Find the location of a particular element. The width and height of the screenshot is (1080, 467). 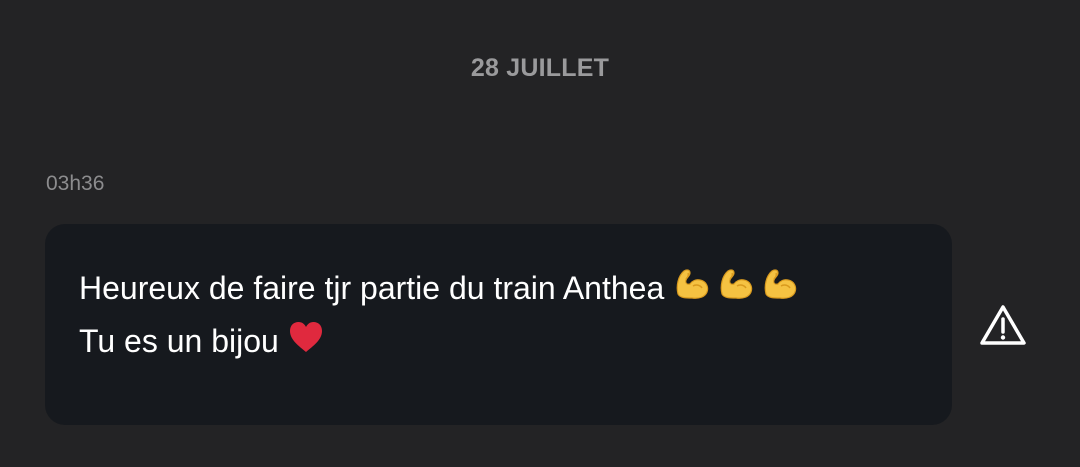

message-line-2: Tu es un bijou is located at coordinates (202, 341).